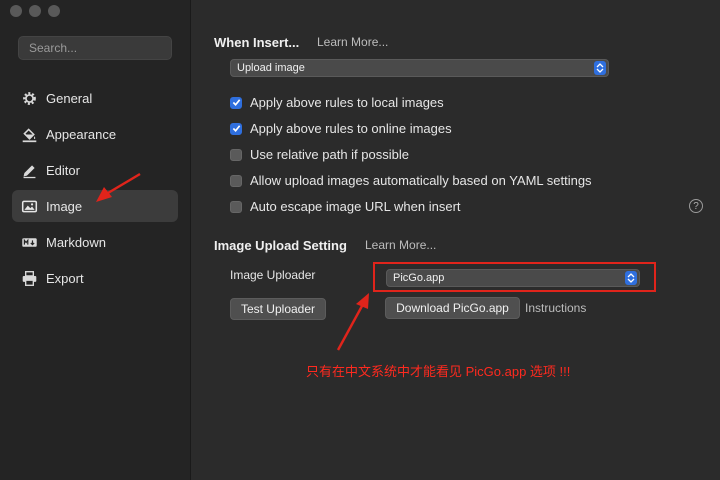  Describe the element at coordinates (29, 98) in the screenshot. I see `gear-icon` at that location.